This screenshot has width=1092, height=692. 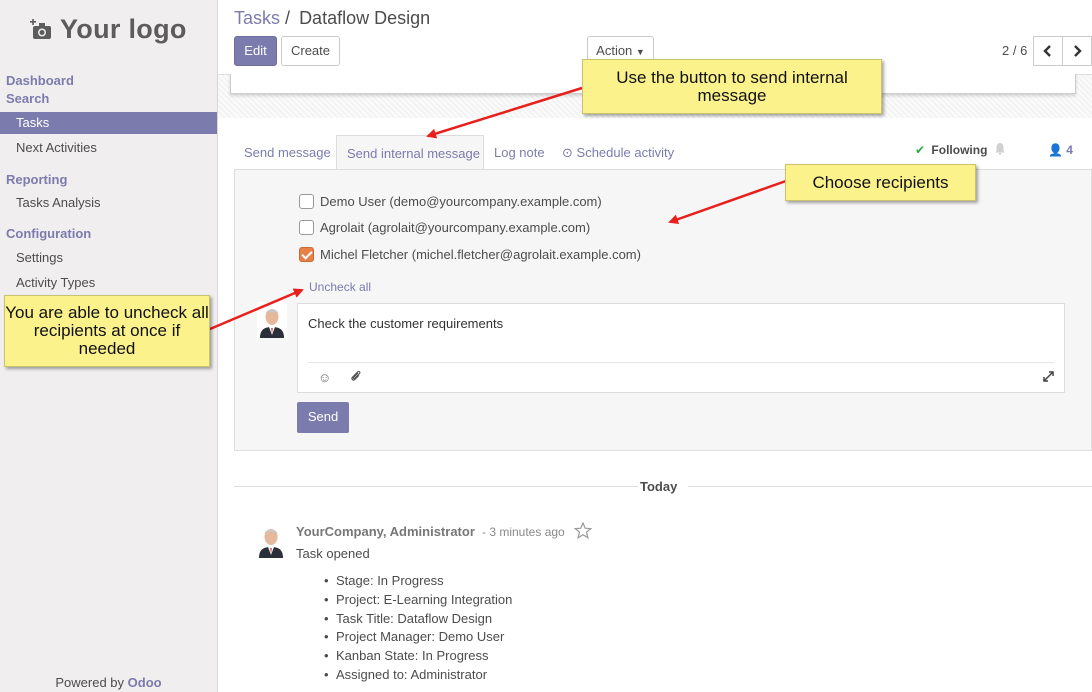 What do you see at coordinates (681, 362) in the screenshot?
I see `editor-divider` at bounding box center [681, 362].